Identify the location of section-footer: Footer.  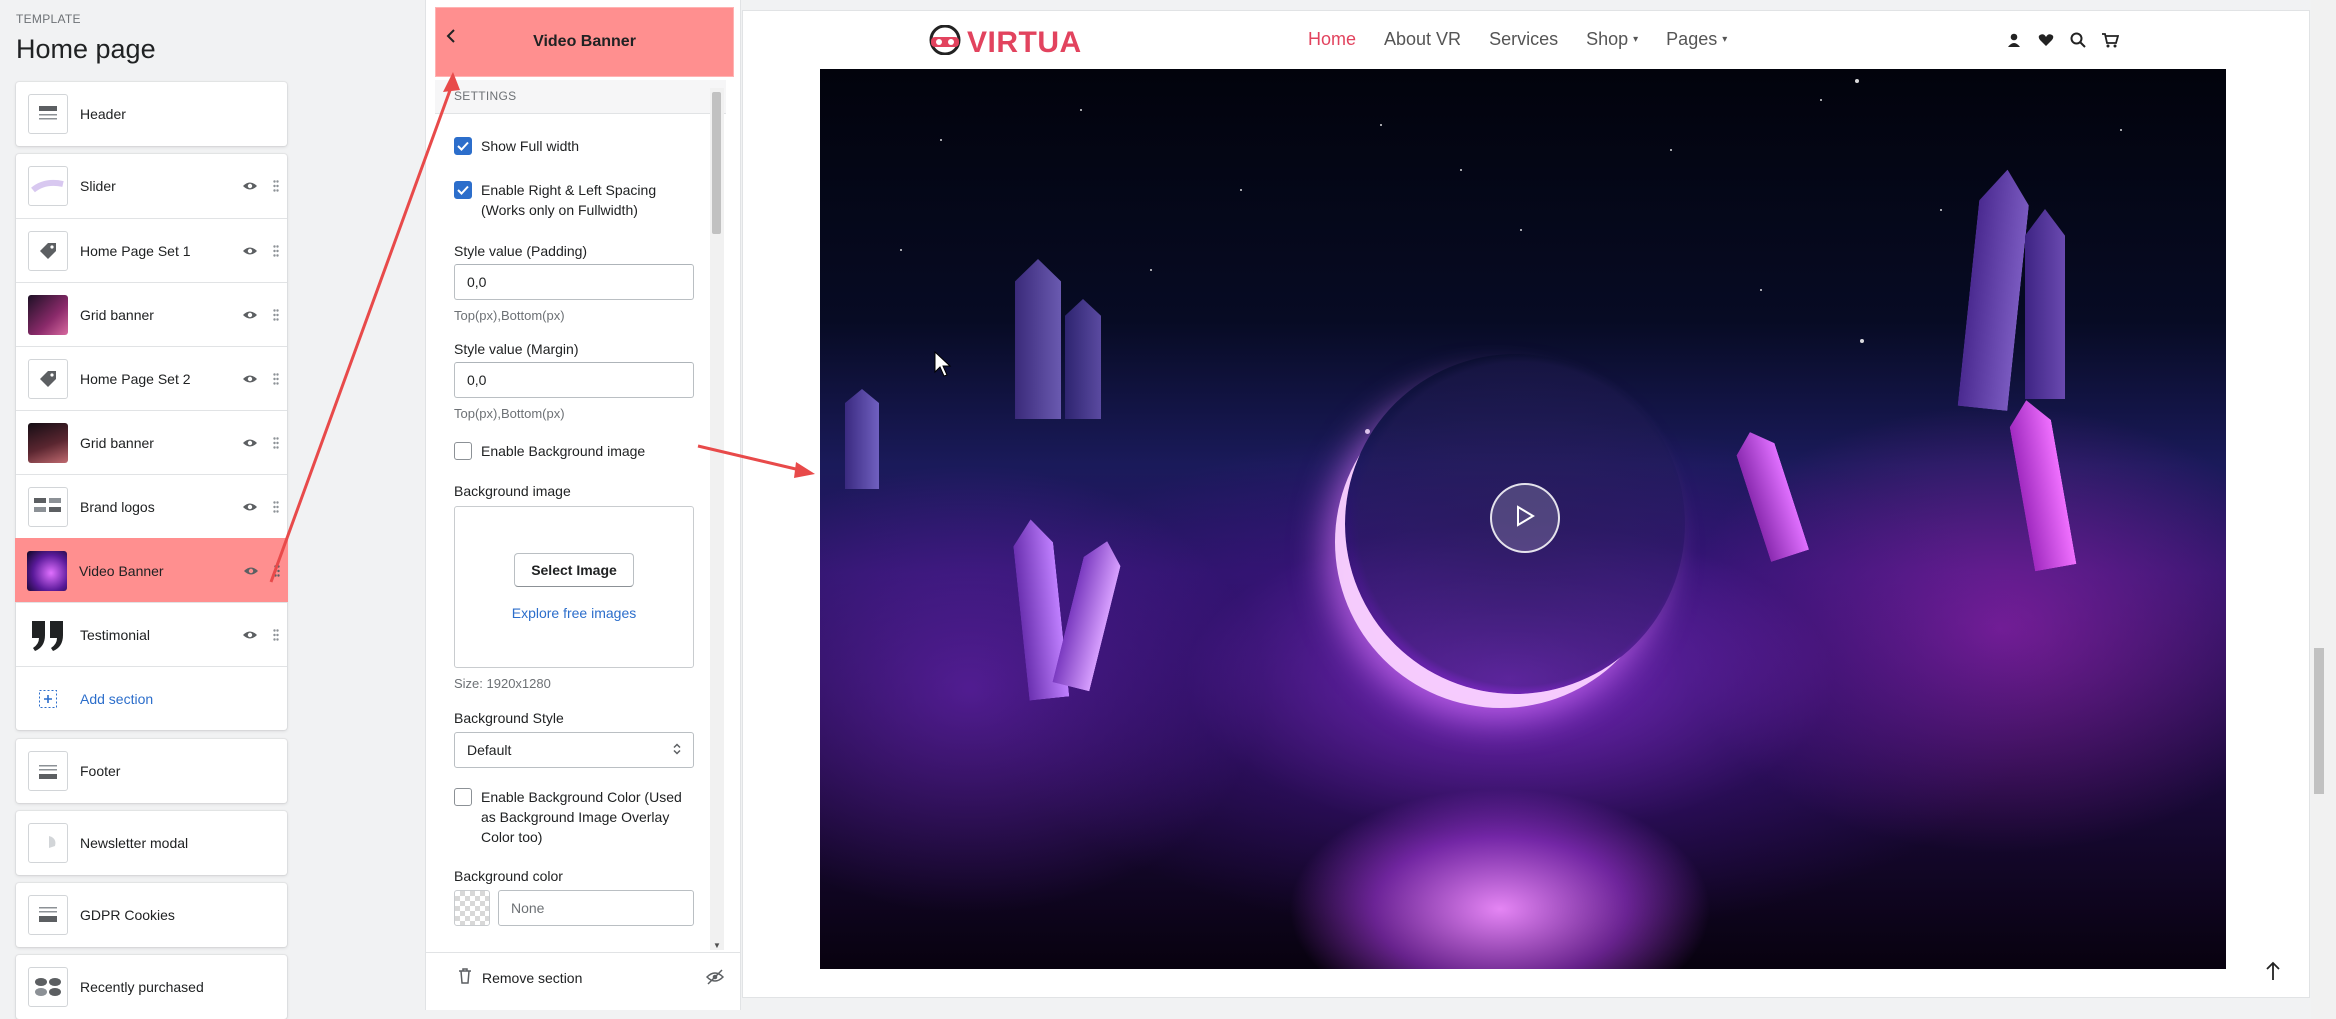
(151, 771).